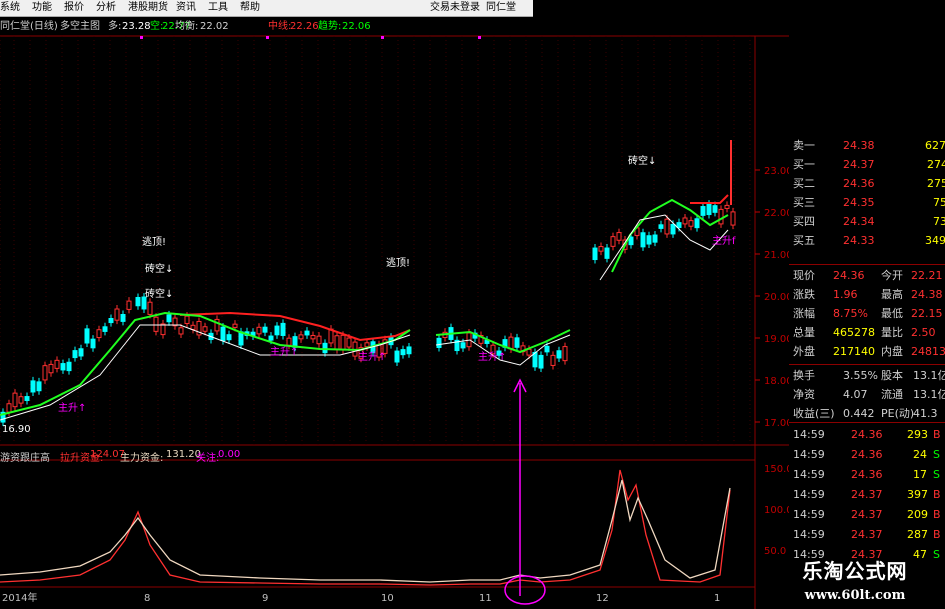 The image size is (945, 609). I want to click on annotation-taoding-2: 逃顶!, so click(398, 262).